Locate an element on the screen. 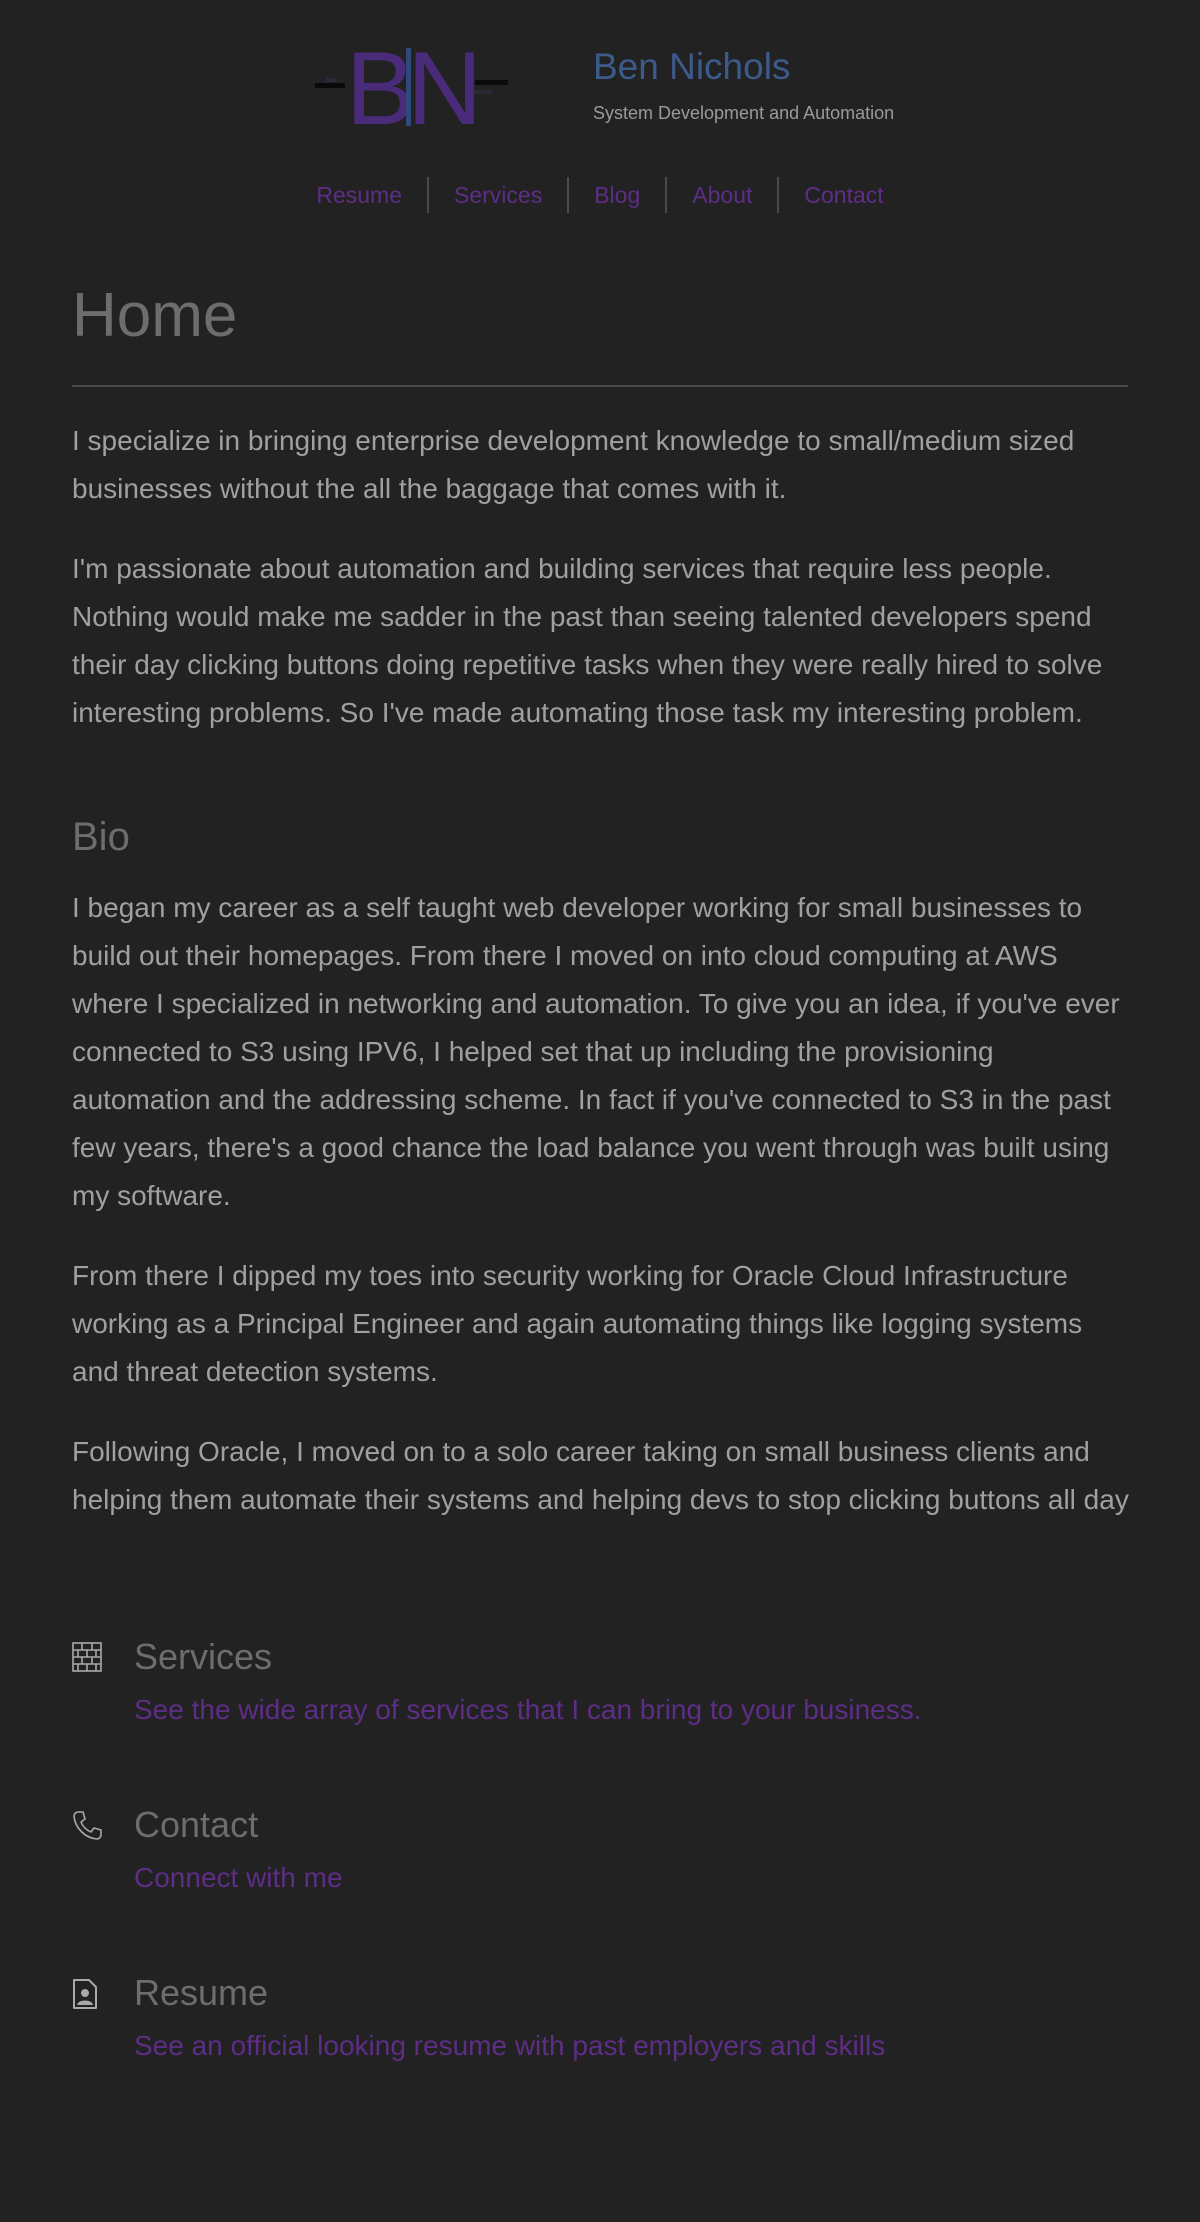 The image size is (1200, 2222). nav-item-resume: Resume is located at coordinates (360, 195).